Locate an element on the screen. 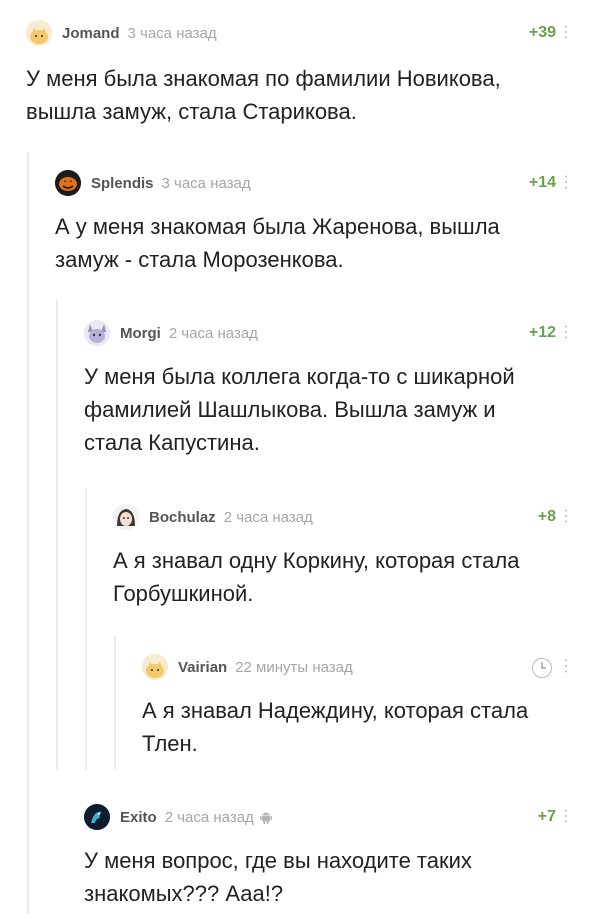 This screenshot has height=914, width=600. comment-header: Exito 2 часа назад is located at coordinates (178, 817).